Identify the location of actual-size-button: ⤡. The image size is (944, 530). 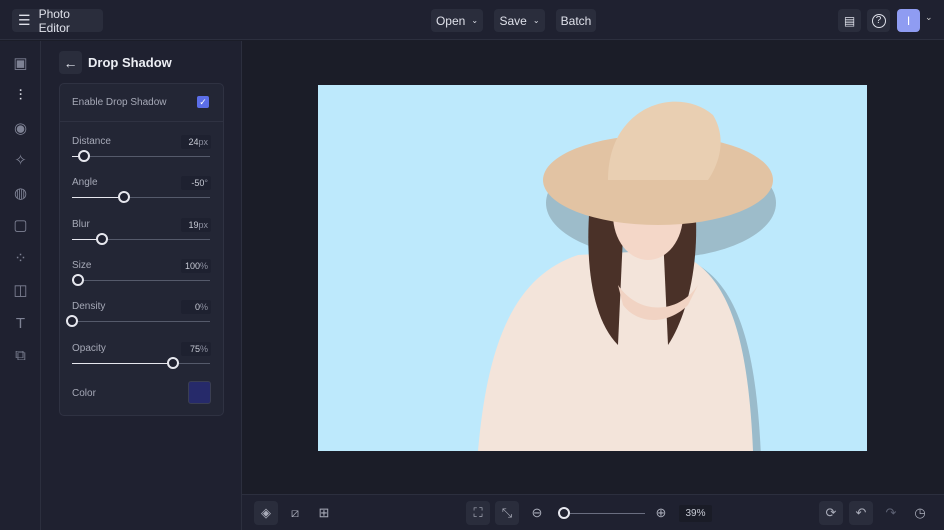
(507, 513).